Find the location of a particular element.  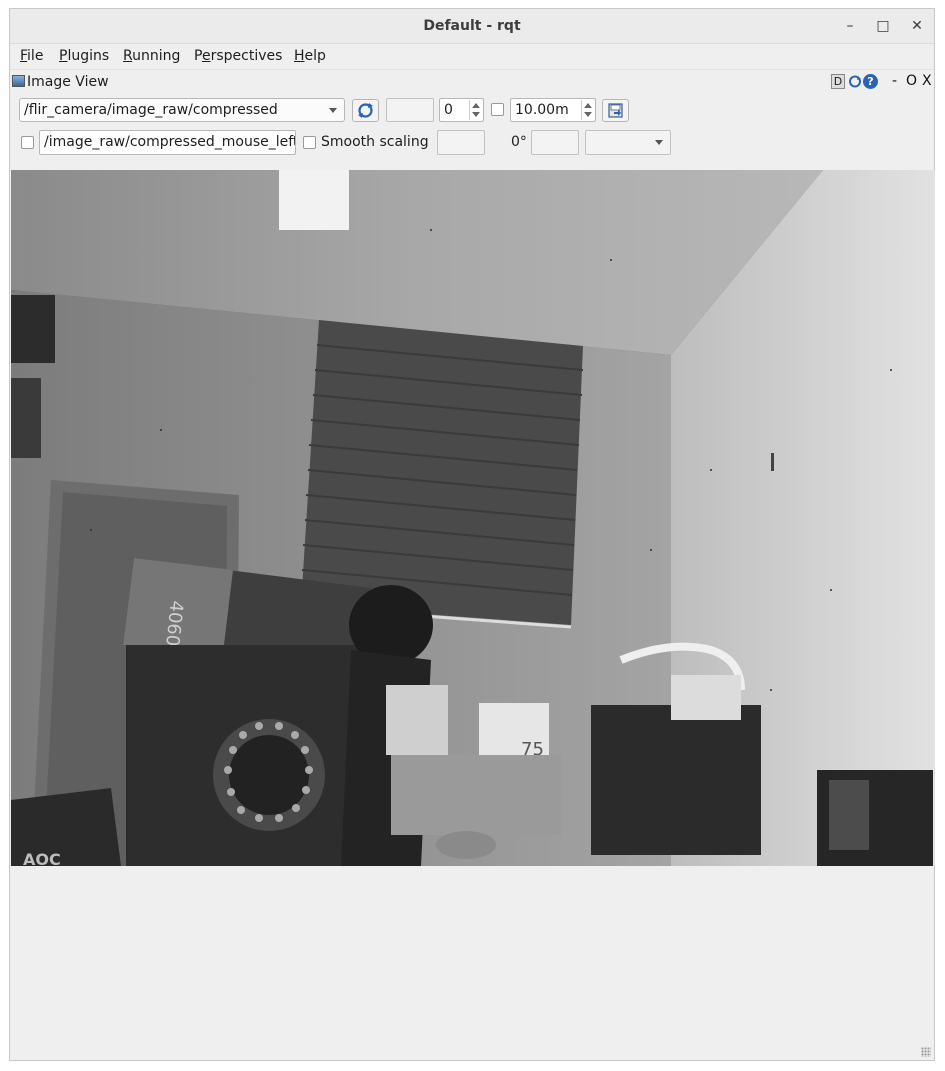

range-spinbox: 10.00m is located at coordinates (553, 110).